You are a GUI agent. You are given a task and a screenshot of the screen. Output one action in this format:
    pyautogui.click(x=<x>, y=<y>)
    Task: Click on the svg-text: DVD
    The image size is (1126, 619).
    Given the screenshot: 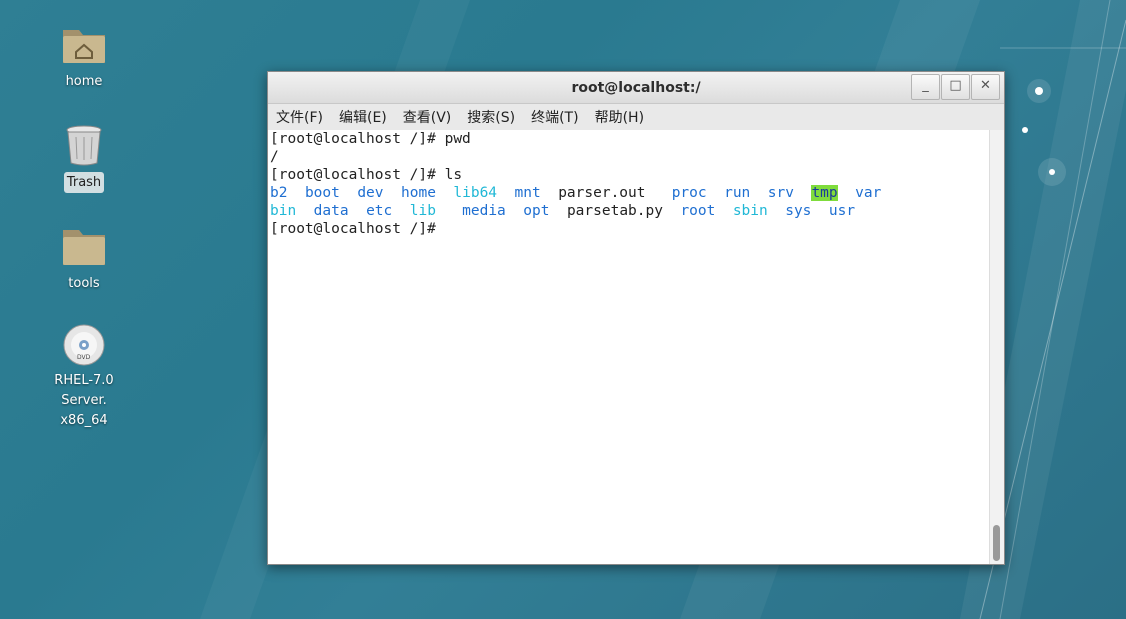 What is the action you would take?
    pyautogui.click(x=84, y=357)
    